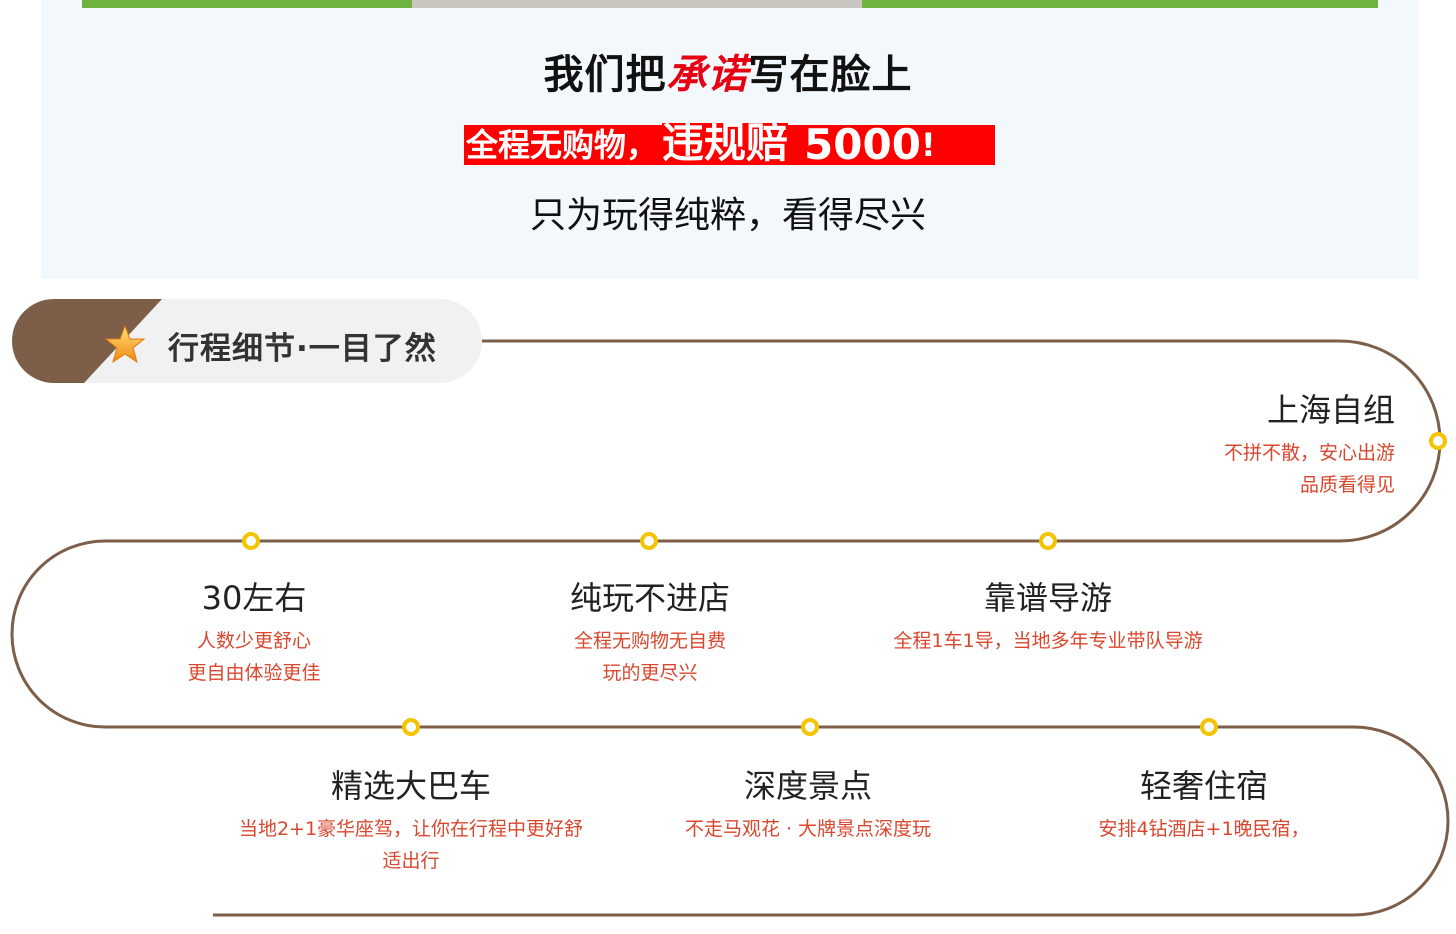 This screenshot has width=1456, height=934. What do you see at coordinates (649, 641) in the screenshot?
I see `stop-desc-line: 全程无购物无自费` at bounding box center [649, 641].